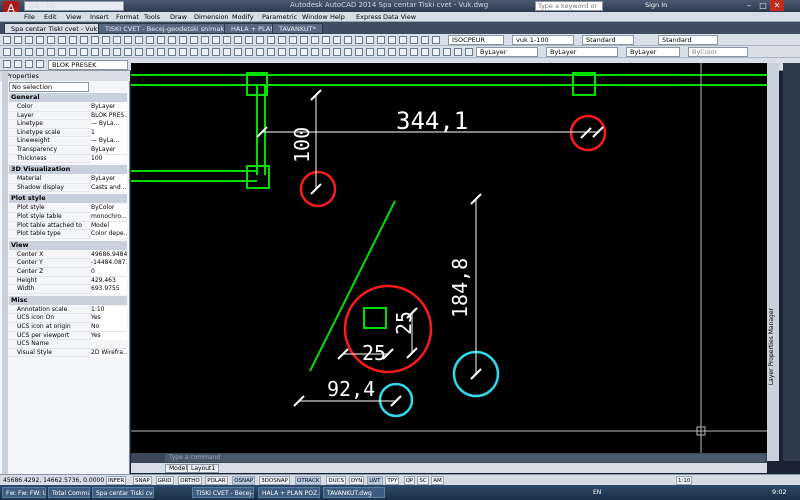  What do you see at coordinates (399, 17) in the screenshot?
I see `menu-data-view: Data View` at bounding box center [399, 17].